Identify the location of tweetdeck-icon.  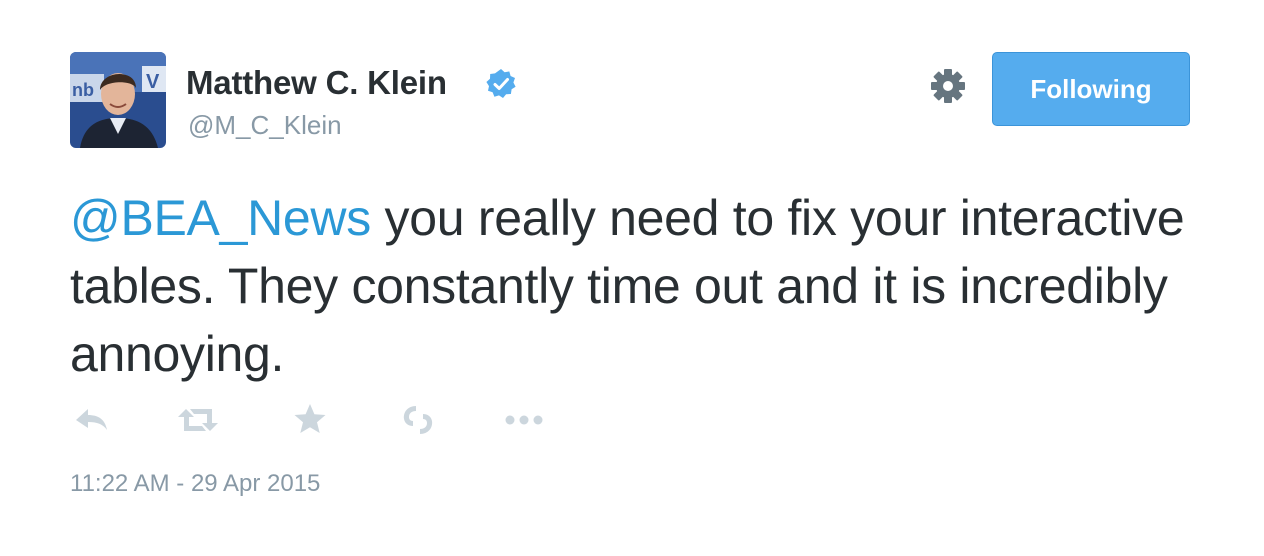
(418, 420).